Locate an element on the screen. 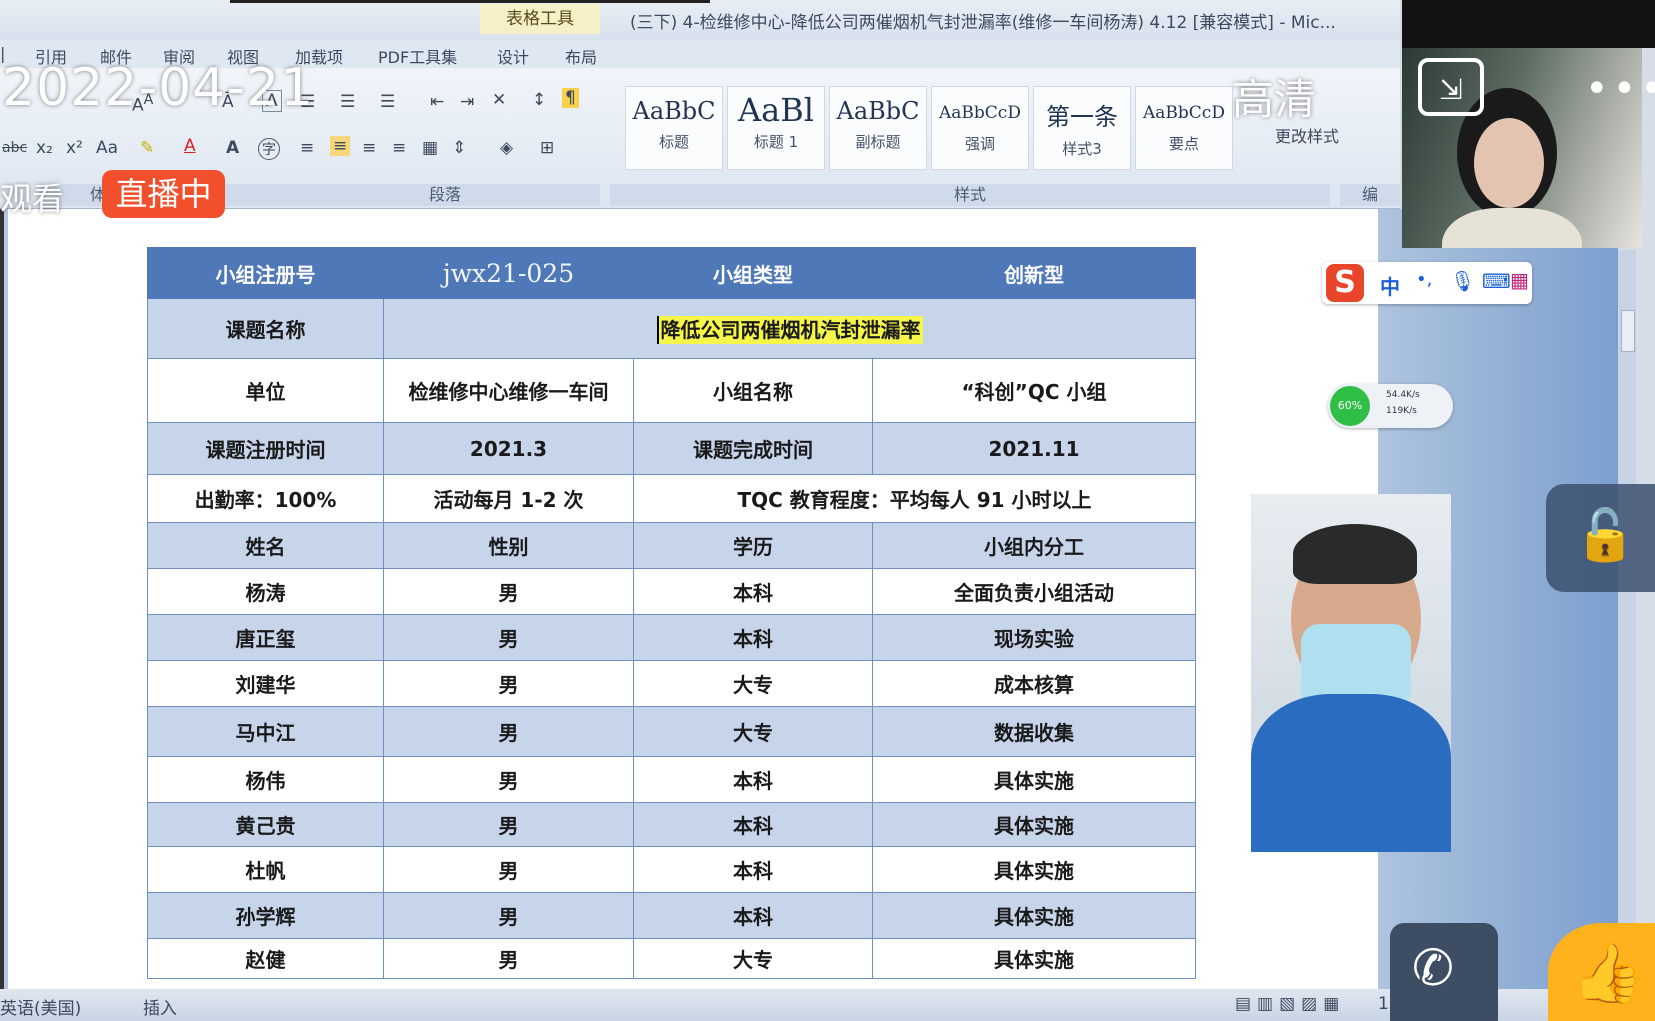 The image size is (1655, 1021). member-name: 唐正玺 is located at coordinates (265, 637).